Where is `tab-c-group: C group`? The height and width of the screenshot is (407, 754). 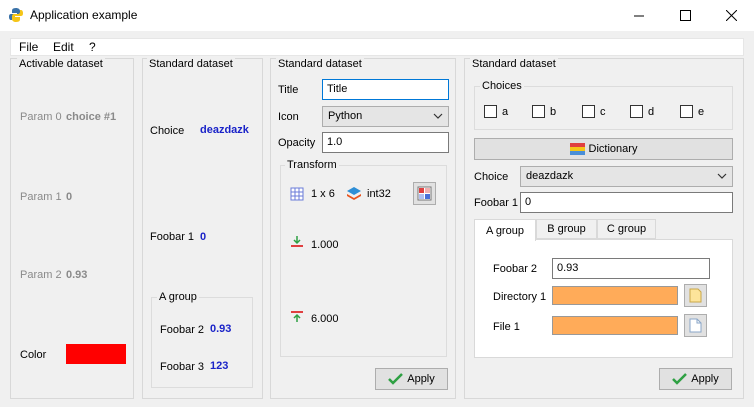
tab-c-group: C group is located at coordinates (626, 229).